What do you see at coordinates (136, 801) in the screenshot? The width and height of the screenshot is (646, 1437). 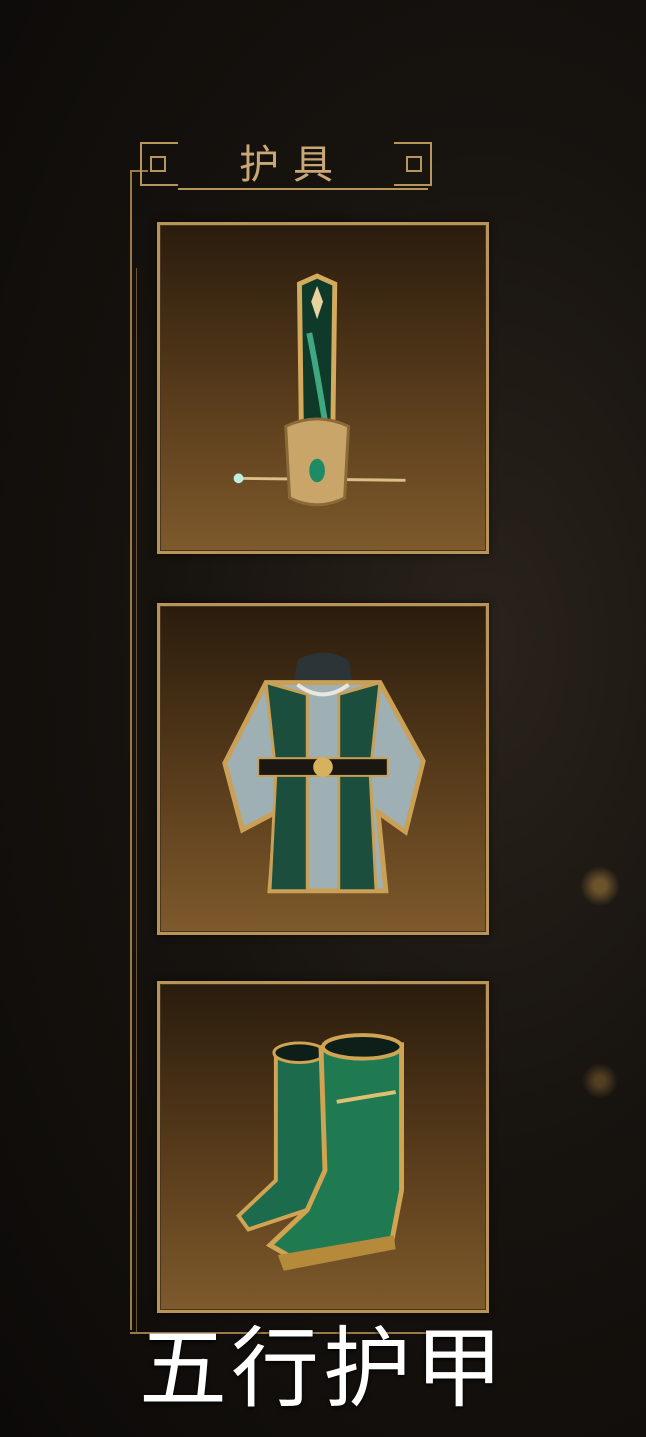 I see `frame-border-inner` at bounding box center [136, 801].